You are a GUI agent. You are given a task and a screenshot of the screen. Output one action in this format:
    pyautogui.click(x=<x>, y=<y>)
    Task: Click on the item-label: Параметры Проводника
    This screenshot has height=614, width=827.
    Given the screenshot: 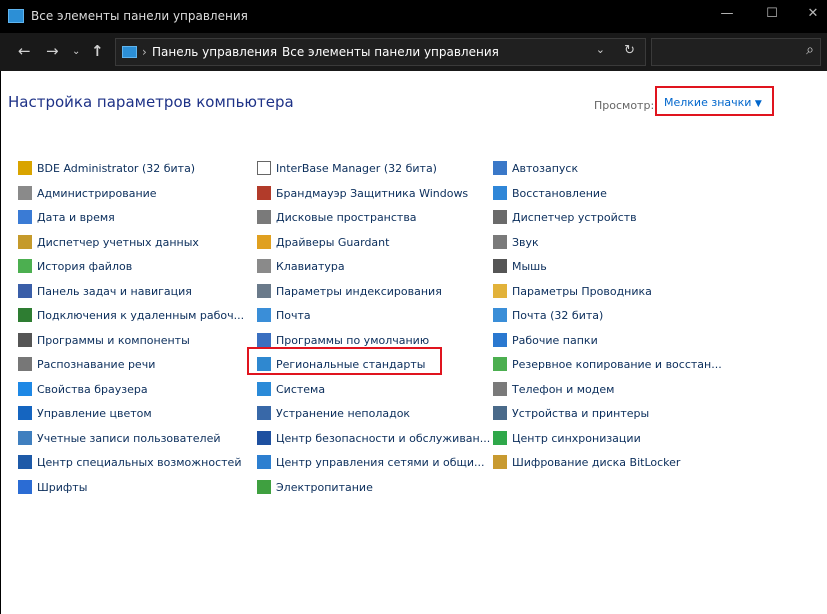 What is the action you would take?
    pyautogui.click(x=582, y=291)
    